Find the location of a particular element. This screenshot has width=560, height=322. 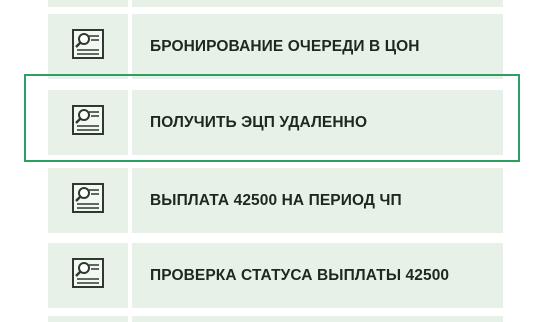

menu-item-label: ПРОВЕРКА СТАТУСА ВЫПЛАТЫ 42500 is located at coordinates (300, 275).